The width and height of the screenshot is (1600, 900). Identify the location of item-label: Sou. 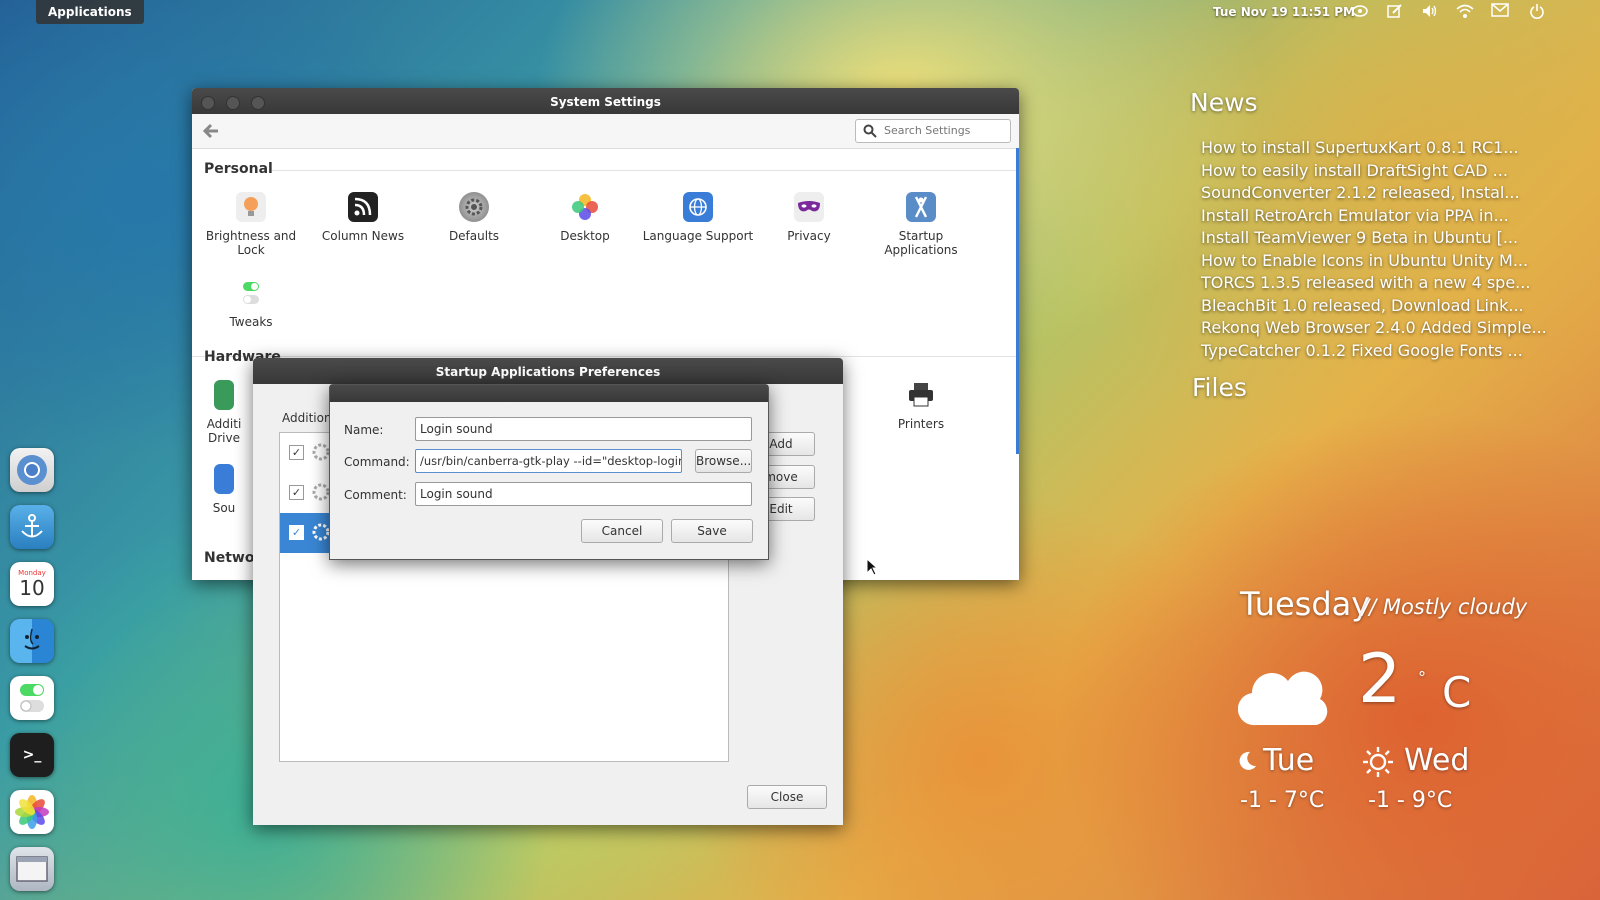
(224, 508).